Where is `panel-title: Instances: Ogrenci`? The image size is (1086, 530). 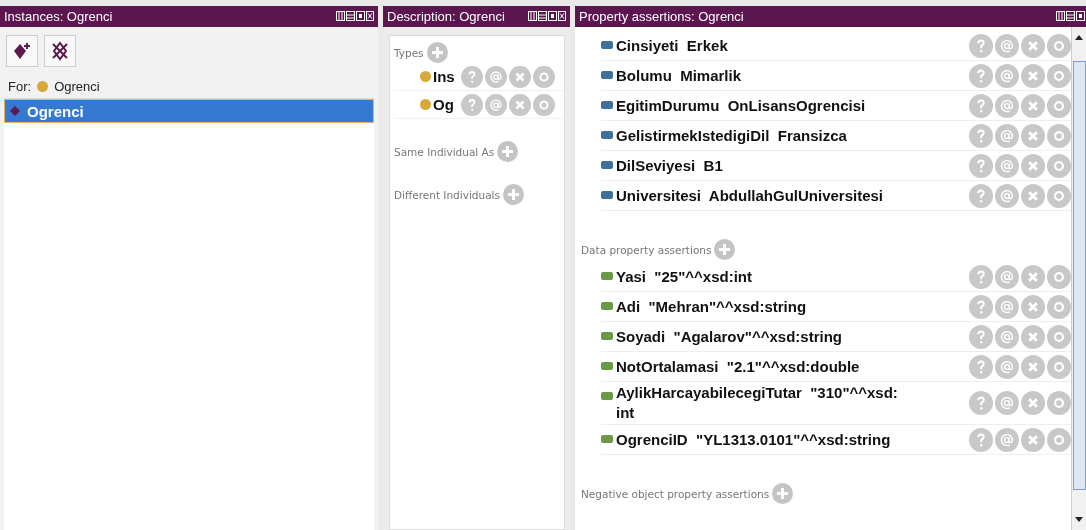 panel-title: Instances: Ogrenci is located at coordinates (58, 16).